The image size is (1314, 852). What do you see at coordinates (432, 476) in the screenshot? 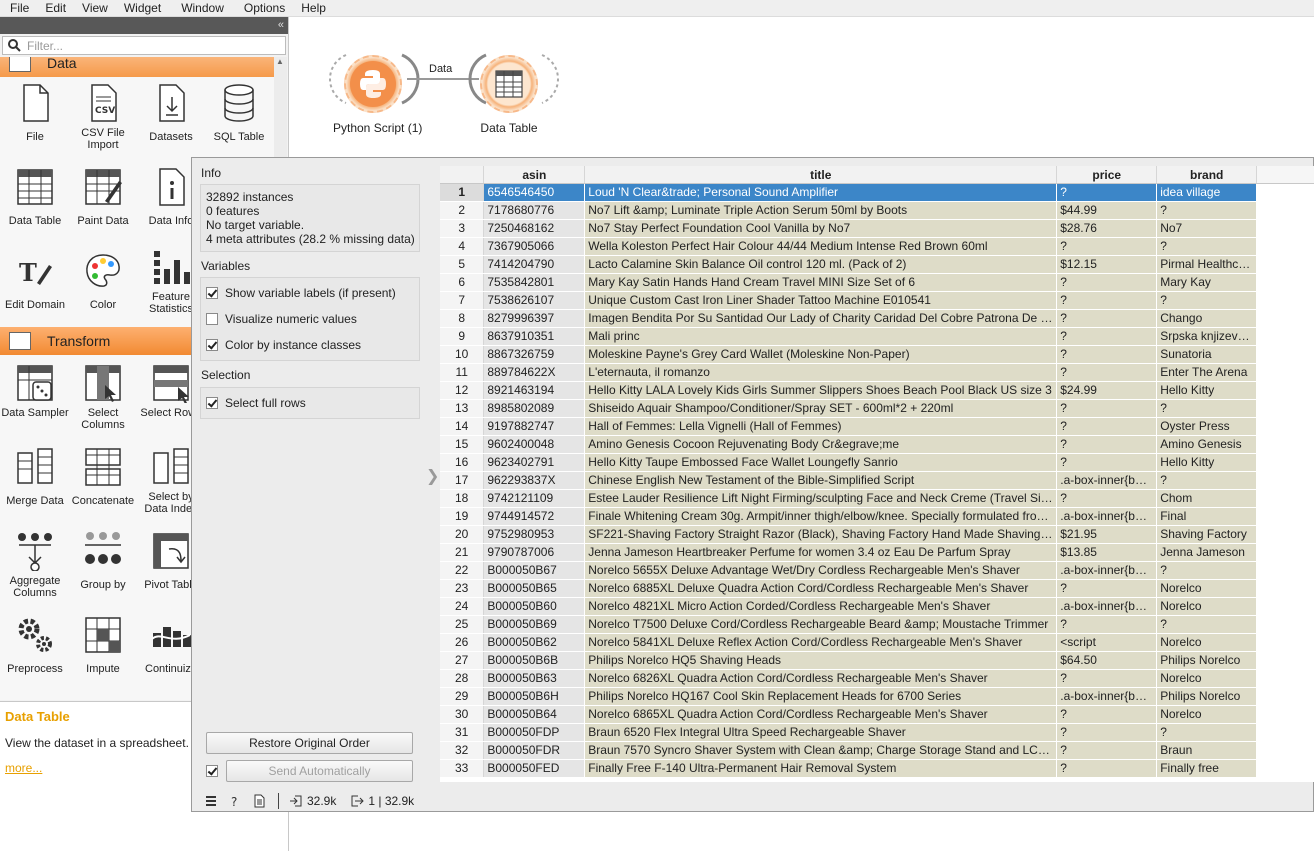
I see `chevron-right-icon: ❯` at bounding box center [432, 476].